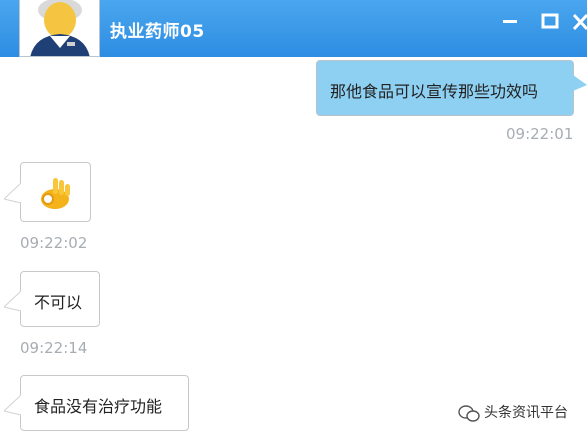 The height and width of the screenshot is (441, 587). I want to click on message-text: 食品没有治疗功能, so click(98, 406).